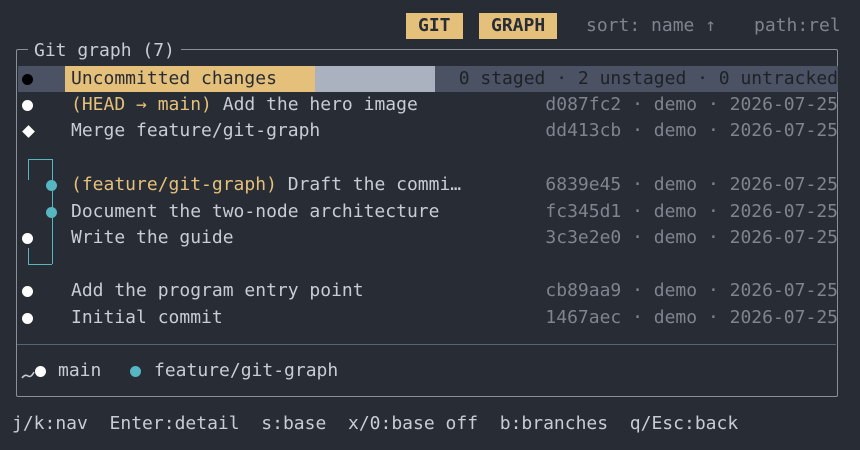  I want to click on commit-subject: Initial commit, so click(147, 317).